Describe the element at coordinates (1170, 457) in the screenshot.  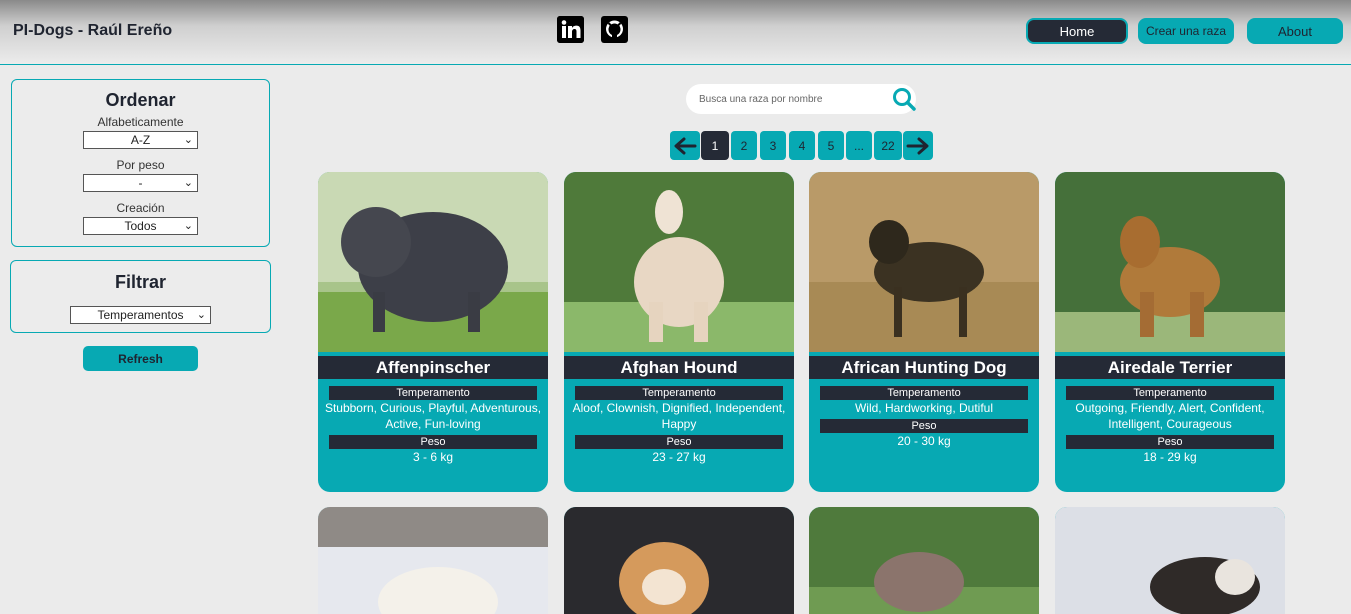
I see `weight-text: 18 - 29 kg` at that location.